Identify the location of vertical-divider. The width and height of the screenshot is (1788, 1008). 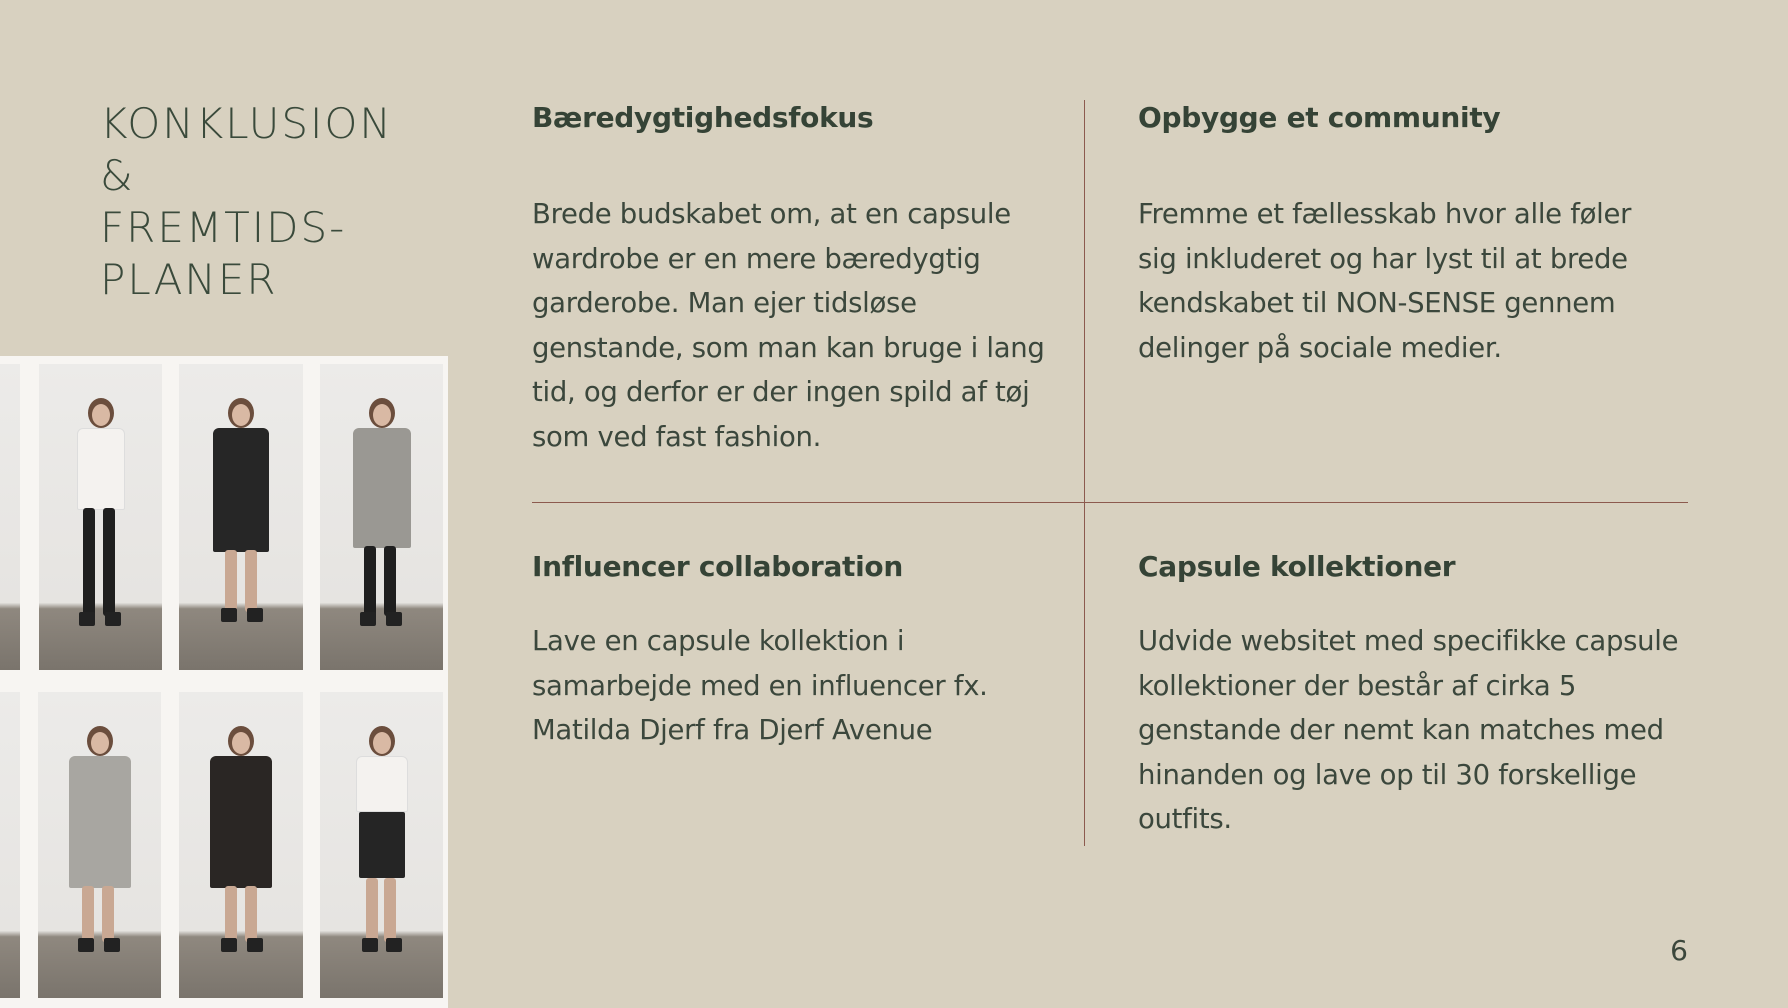
(1084, 473).